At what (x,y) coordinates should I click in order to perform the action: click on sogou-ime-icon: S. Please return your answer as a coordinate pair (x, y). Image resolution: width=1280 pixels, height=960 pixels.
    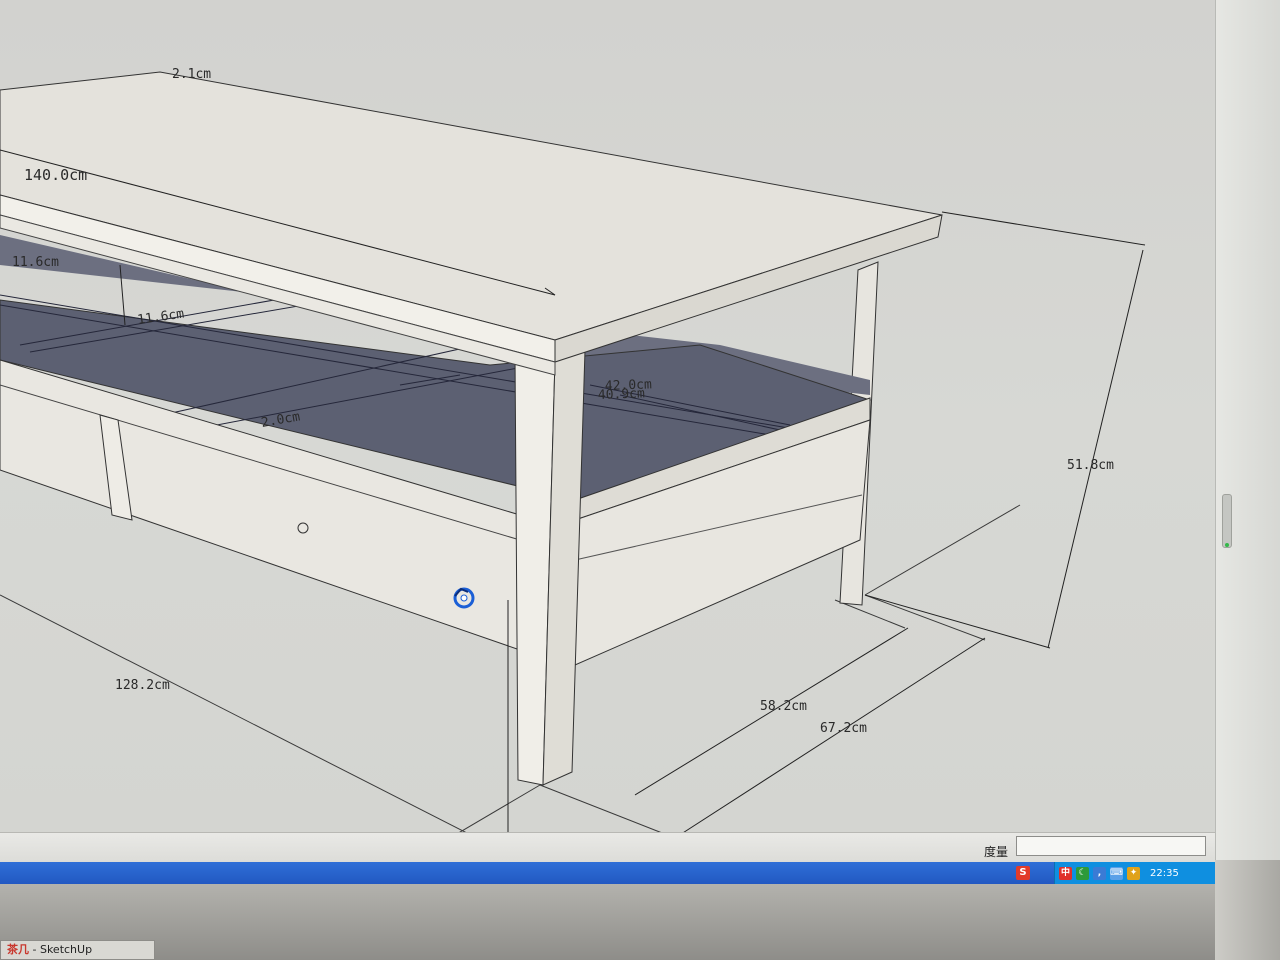
    Looking at the image, I should click on (1023, 873).